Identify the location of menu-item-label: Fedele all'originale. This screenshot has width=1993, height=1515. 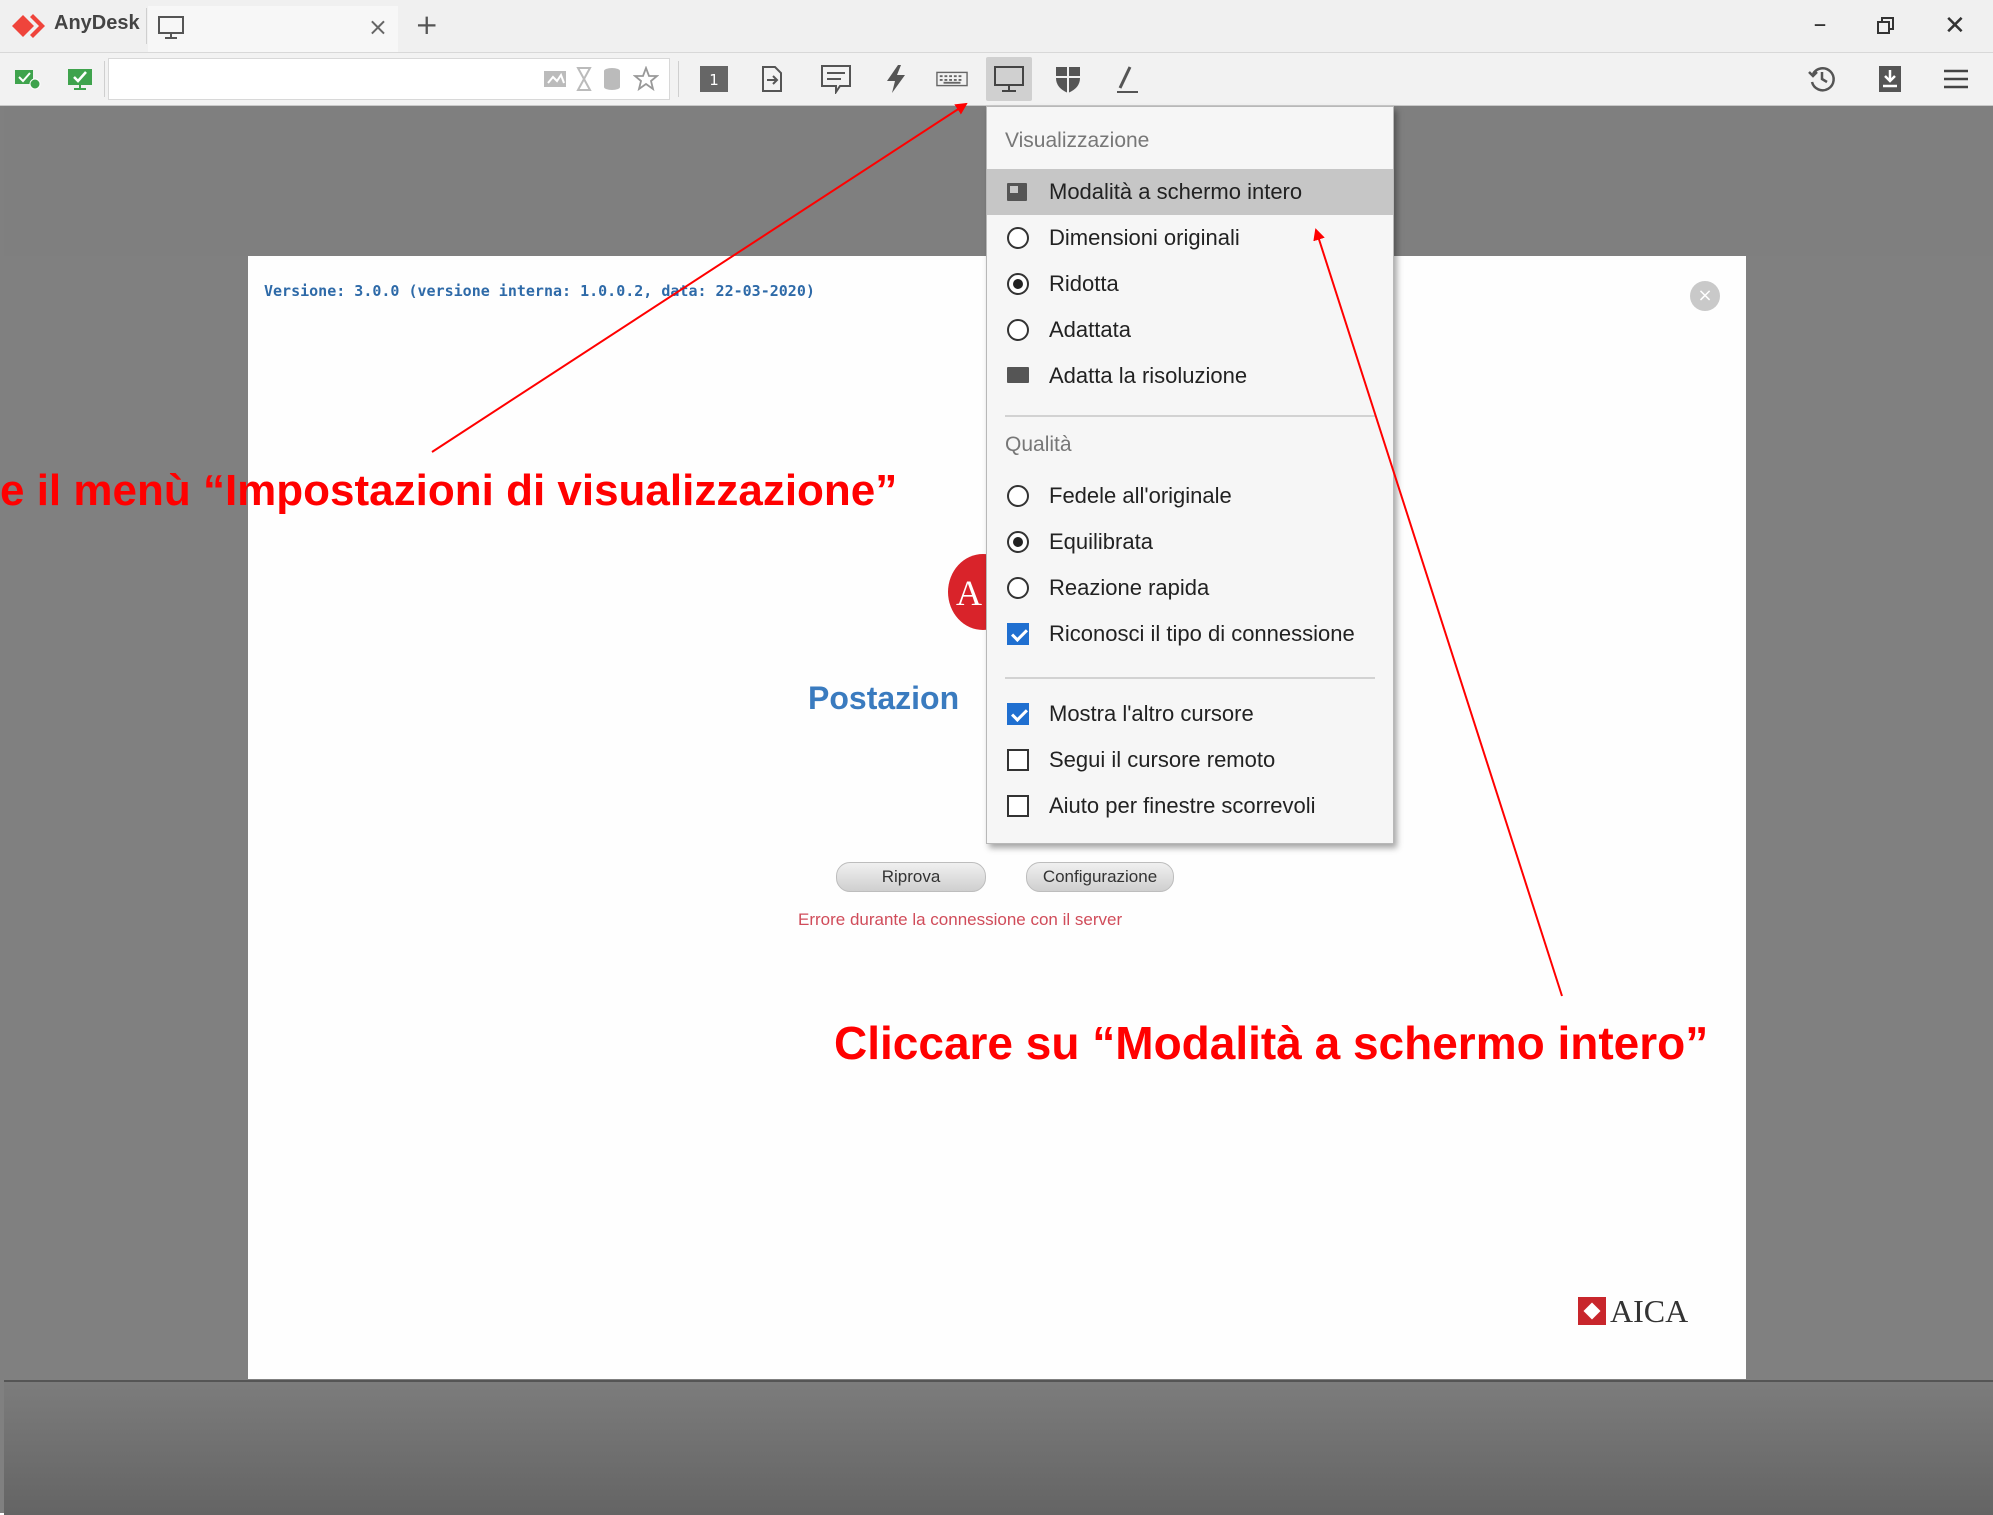
(1140, 495).